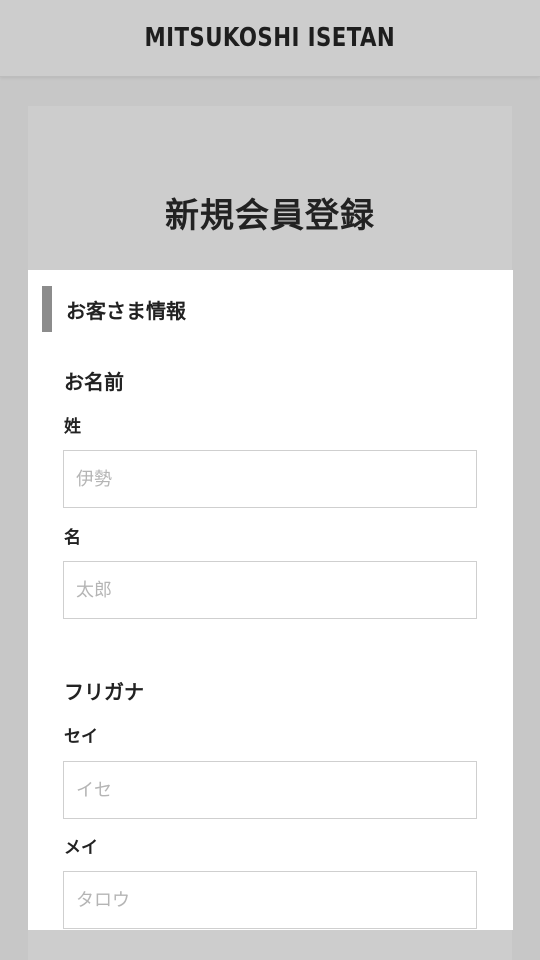 Image resolution: width=540 pixels, height=960 pixels. What do you see at coordinates (104, 692) in the screenshot?
I see `kana-group-label: フリガナ` at bounding box center [104, 692].